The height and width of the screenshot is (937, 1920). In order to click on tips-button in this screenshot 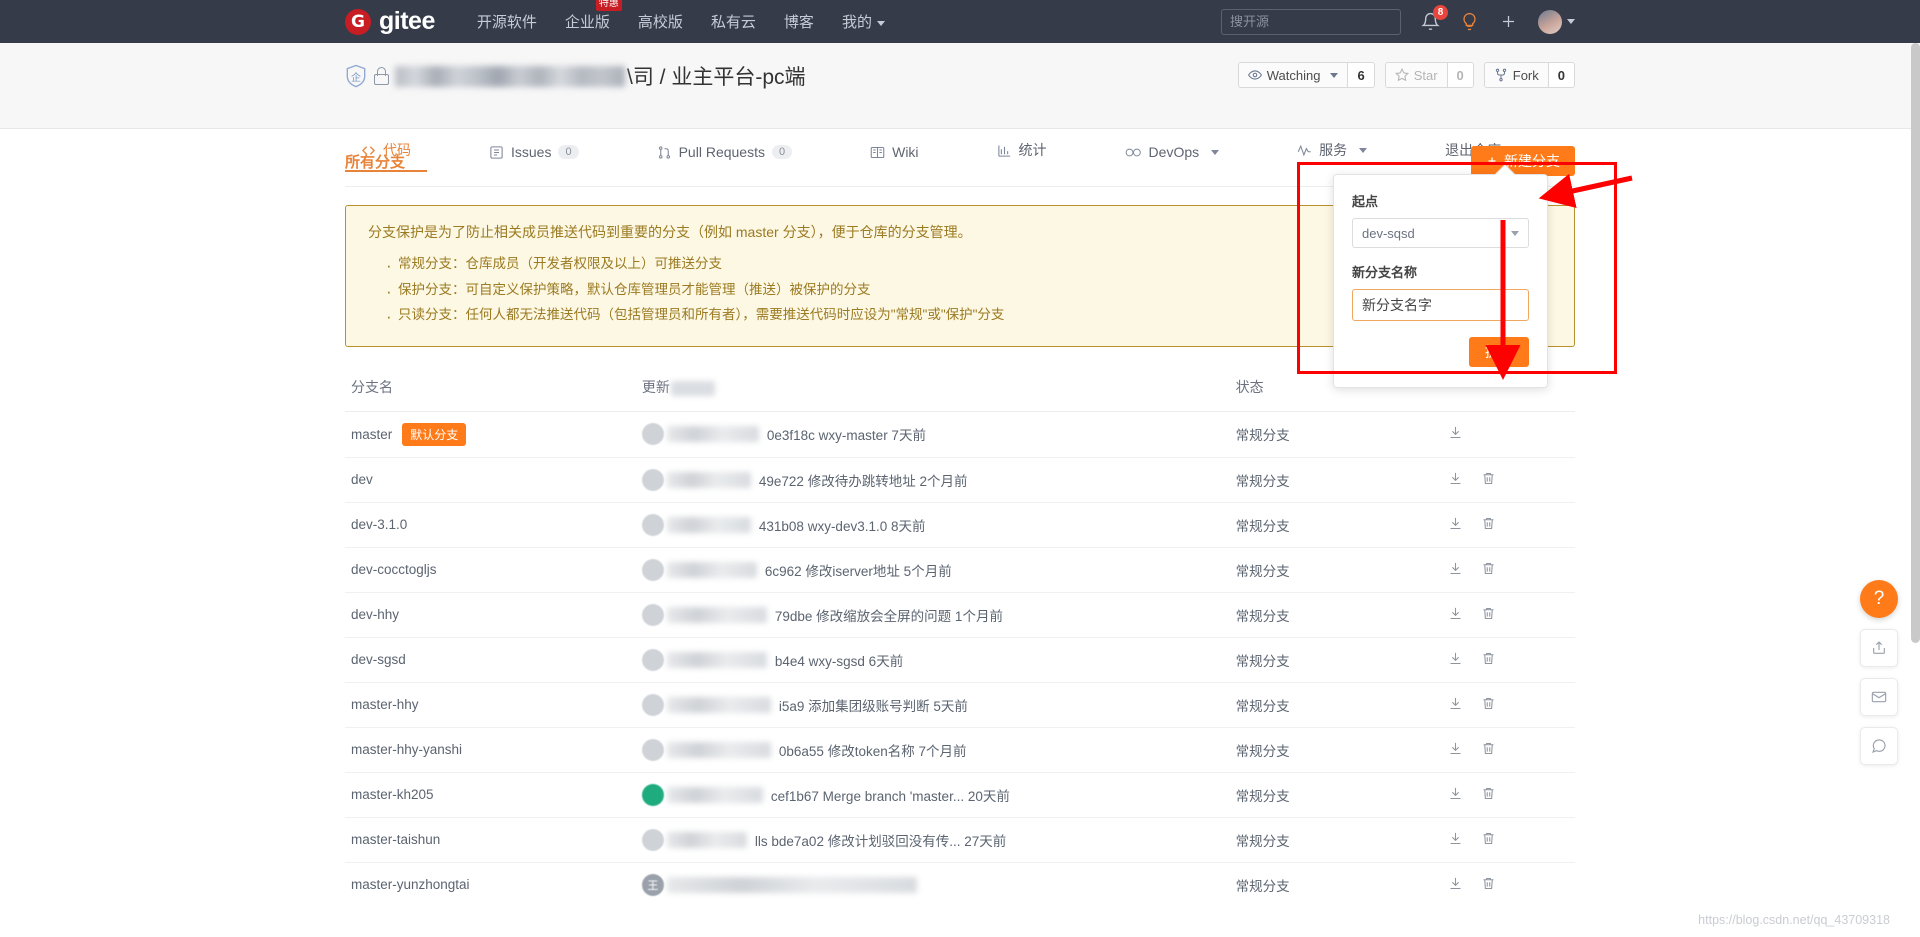, I will do `click(1469, 21)`.